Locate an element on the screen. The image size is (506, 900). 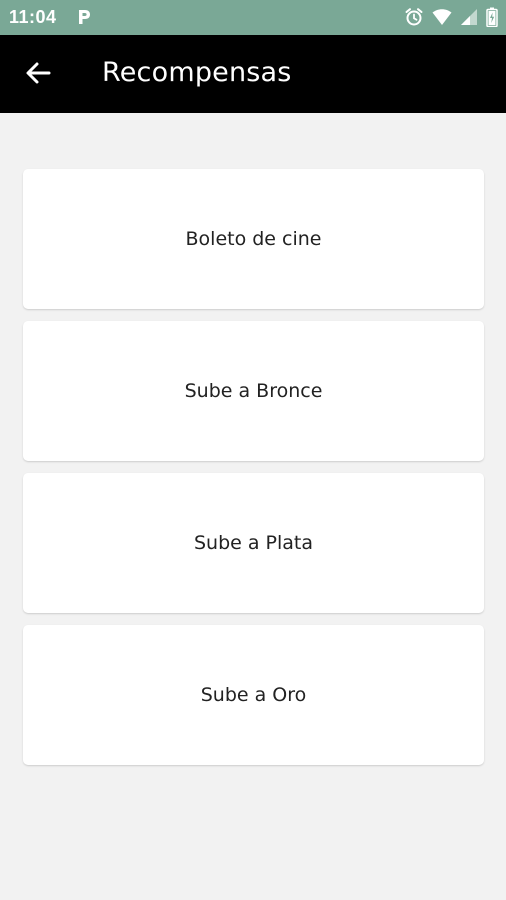
page-title: Recompensas is located at coordinates (197, 72).